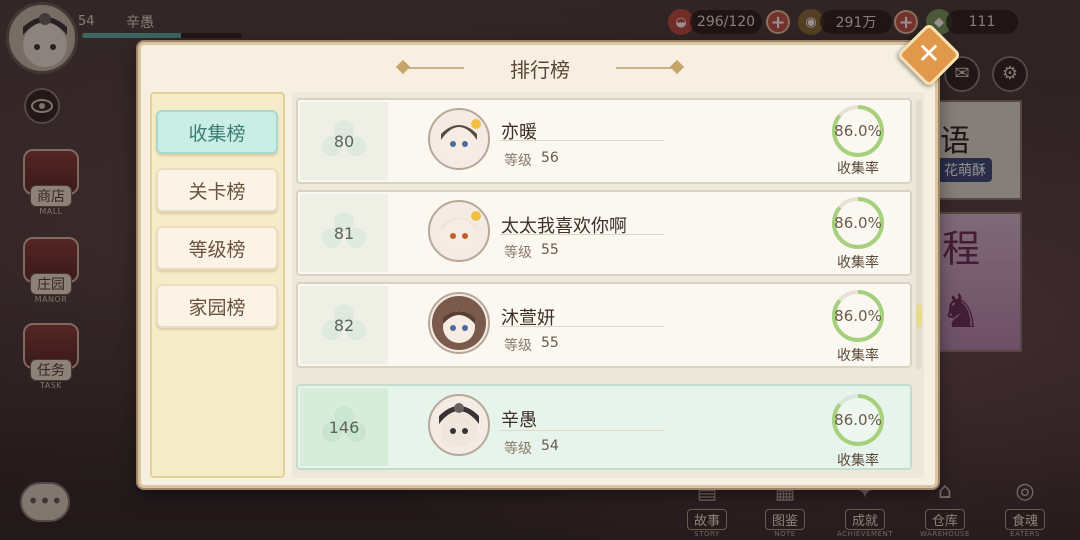  I want to click on tab-stage: 关卡榜, so click(217, 190).